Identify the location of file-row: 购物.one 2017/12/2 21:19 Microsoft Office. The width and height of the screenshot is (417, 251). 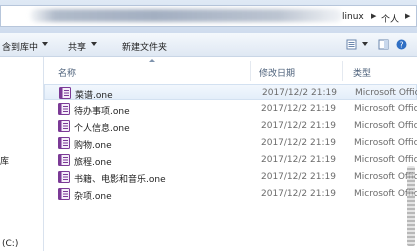
(230, 143).